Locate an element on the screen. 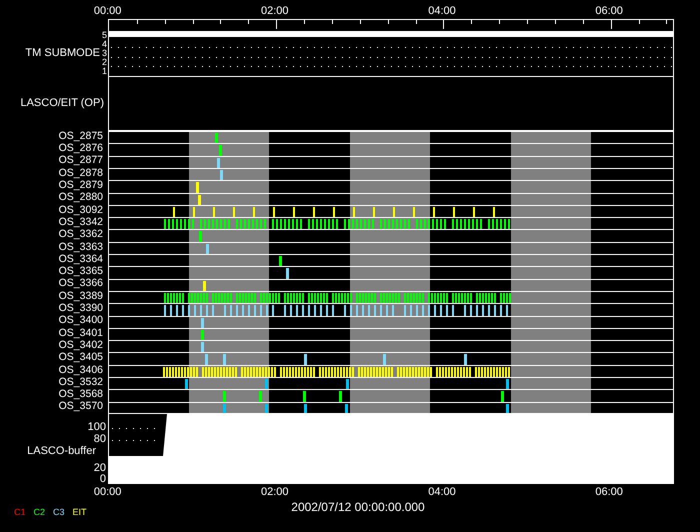 Image resolution: width=700 pixels, height=532 pixels. row-label: OS_3406 is located at coordinates (80, 370).